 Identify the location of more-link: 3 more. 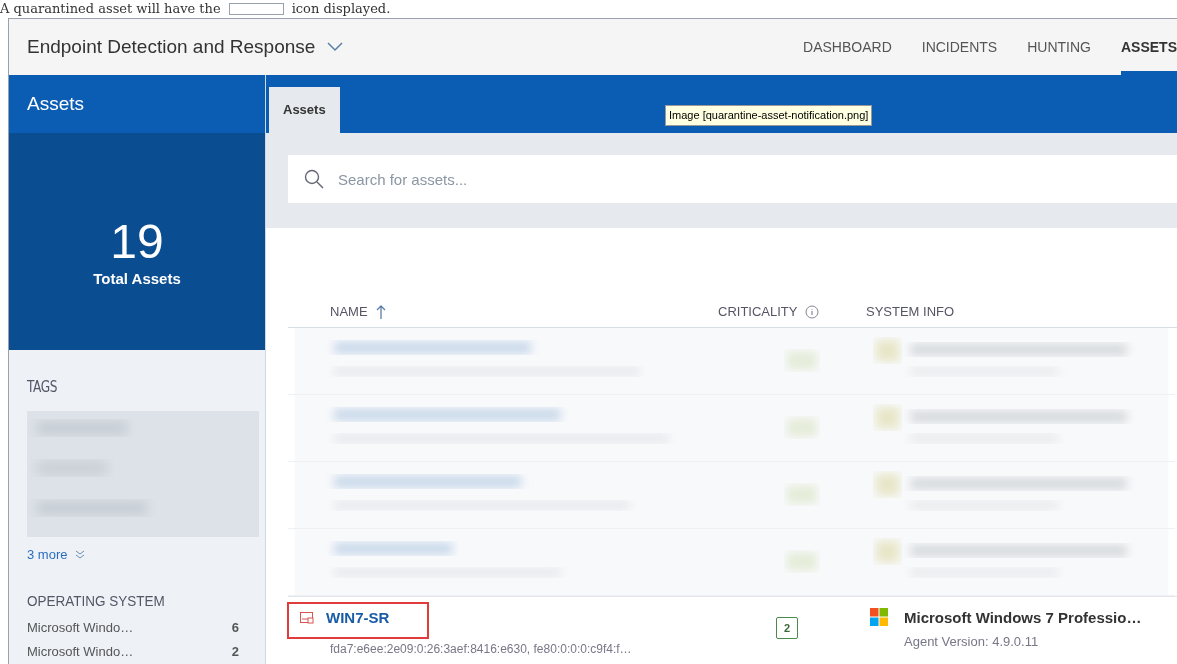
(137, 554).